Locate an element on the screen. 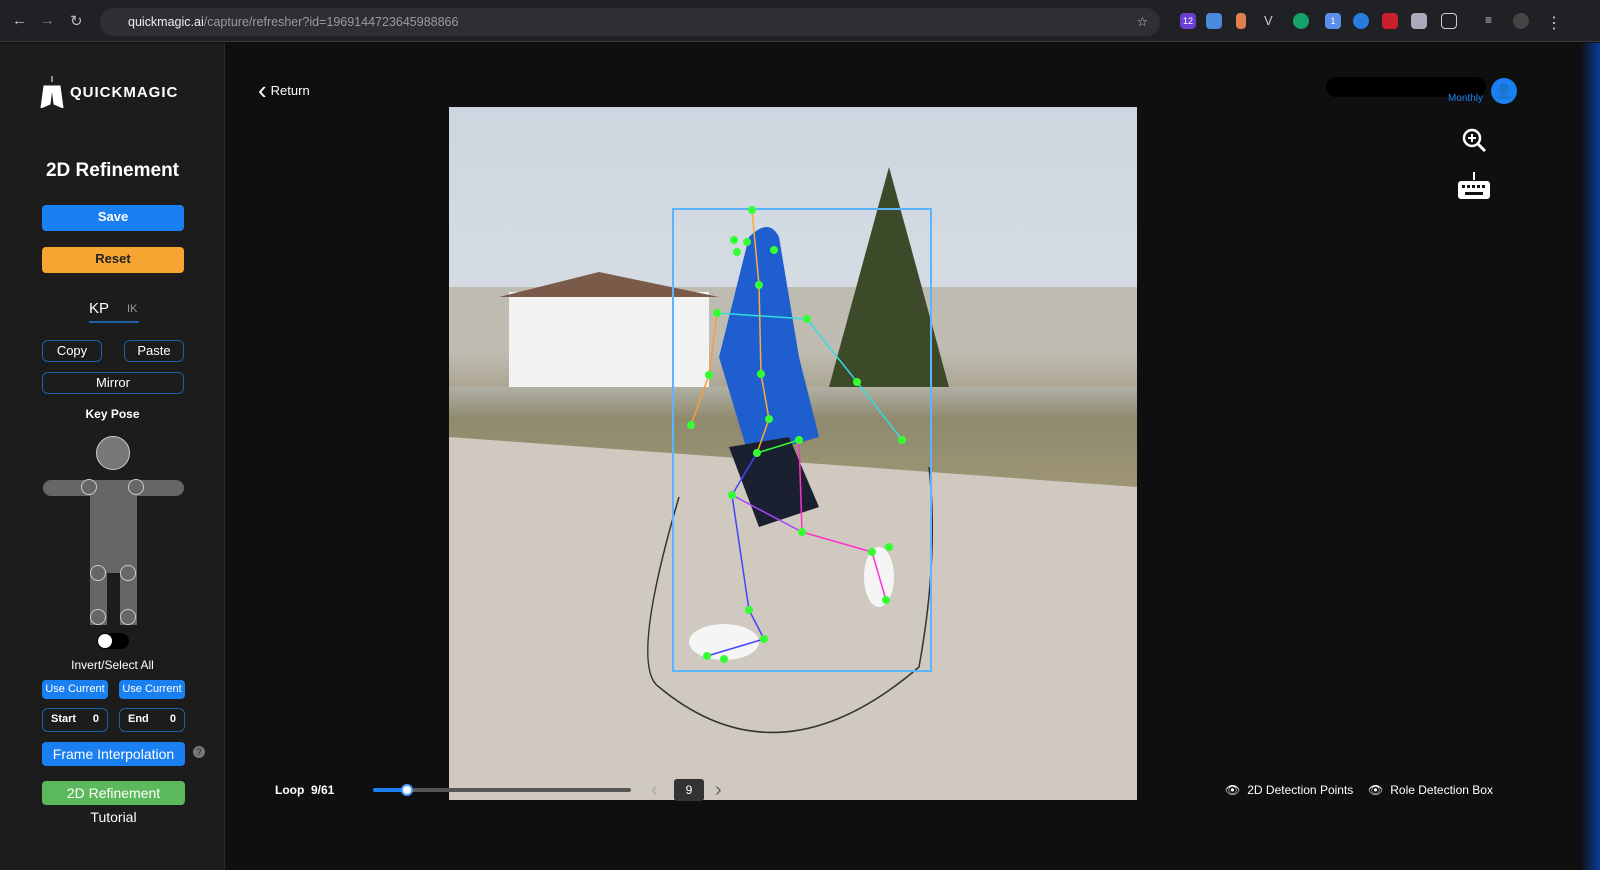 This screenshot has width=1600, height=870. edge-glow is located at coordinates (1590, 456).